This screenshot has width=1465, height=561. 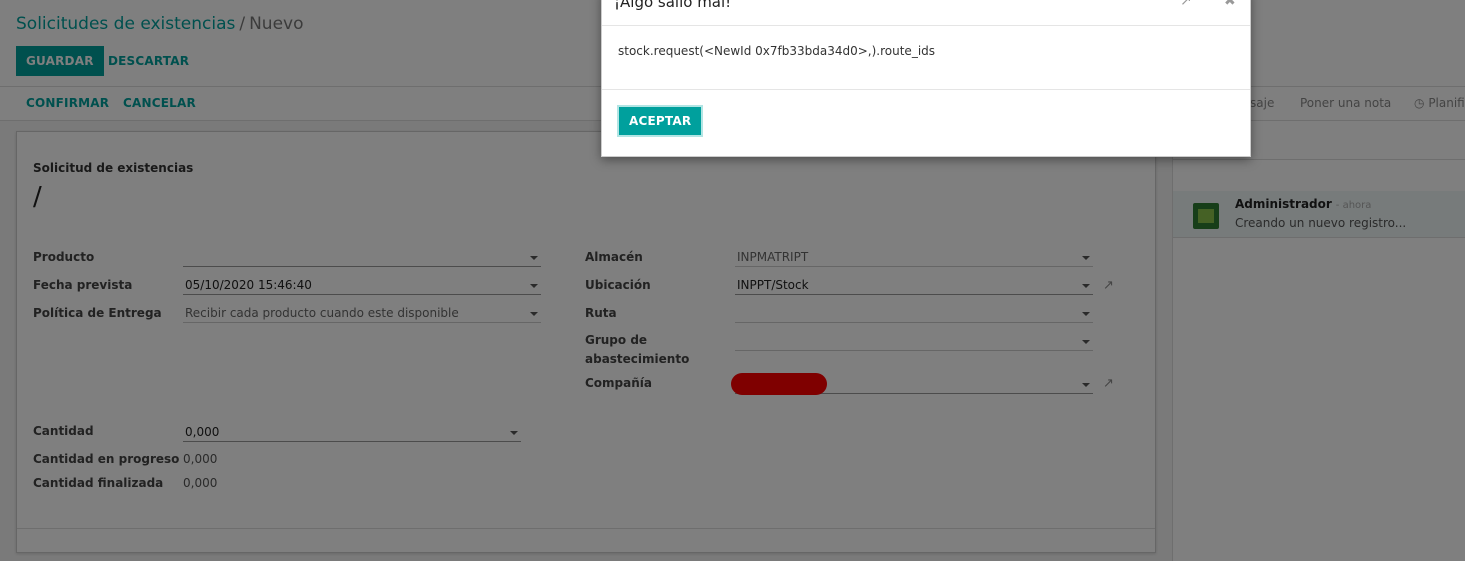 I want to click on expand-icon: ↗, so click(x=1186, y=4).